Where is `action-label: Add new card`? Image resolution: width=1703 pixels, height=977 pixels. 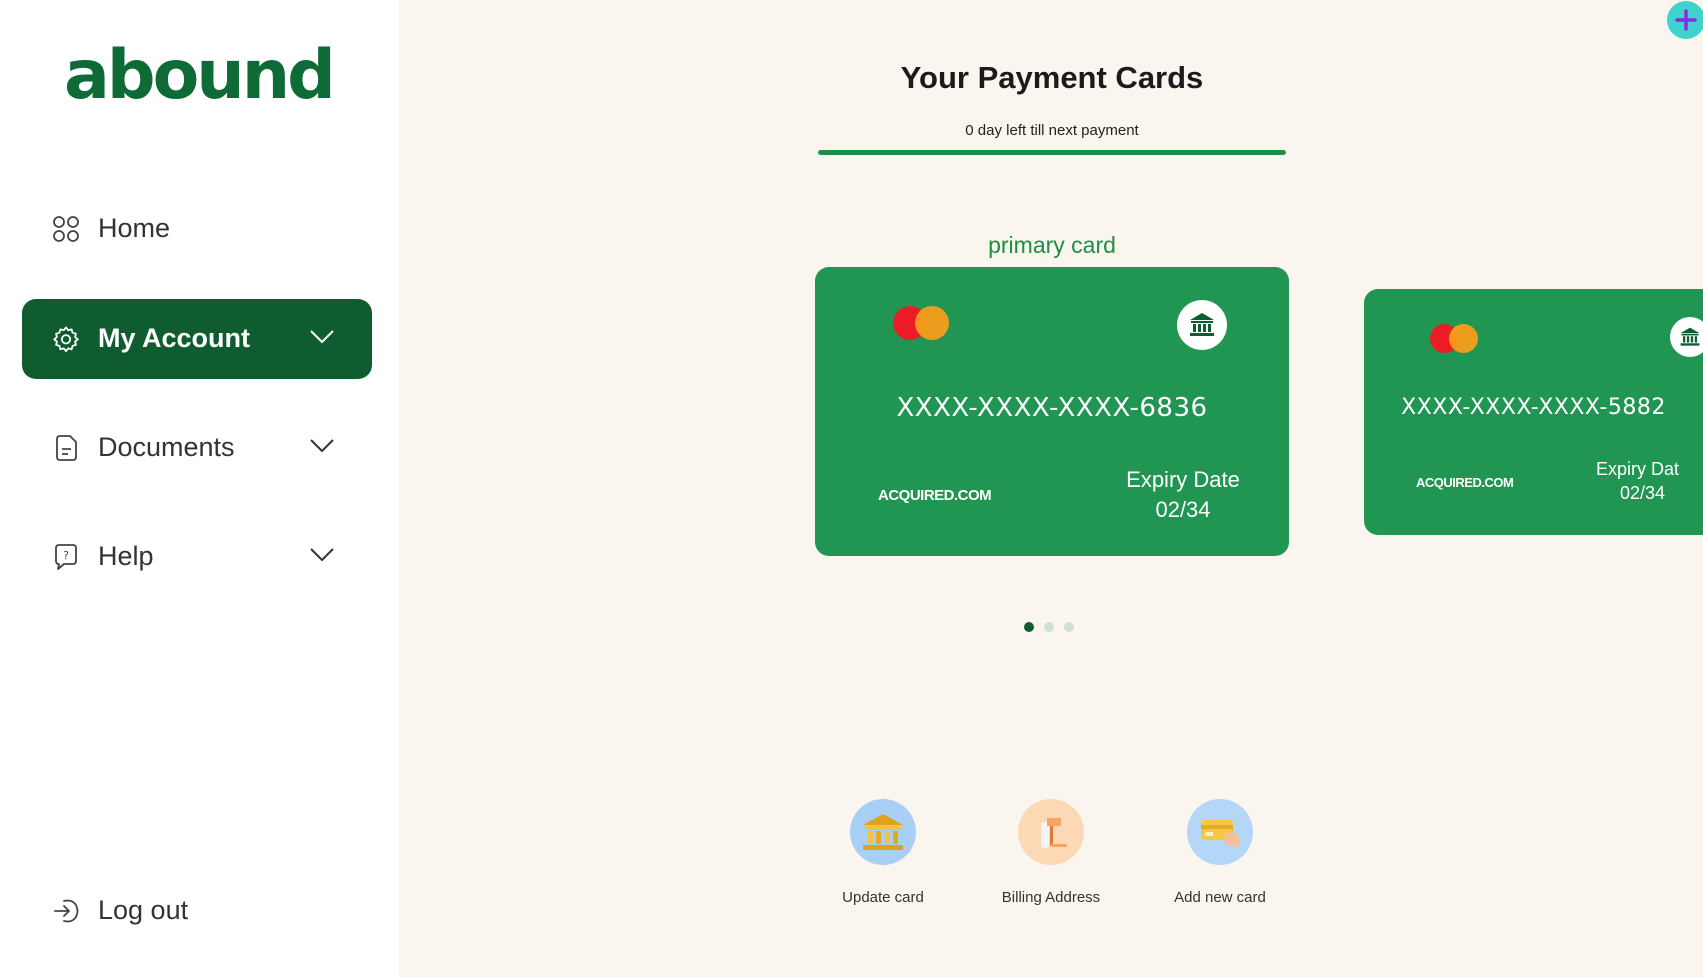 action-label: Add new card is located at coordinates (1220, 897).